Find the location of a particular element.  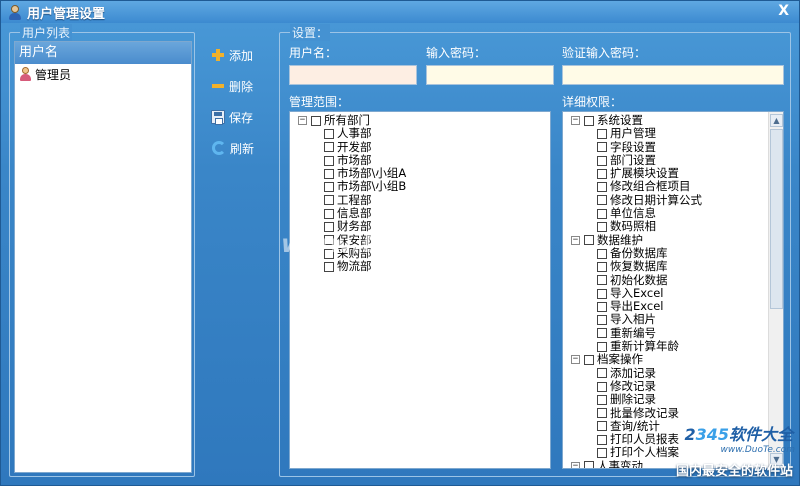

tree-node: 工程部 is located at coordinates (352, 200).